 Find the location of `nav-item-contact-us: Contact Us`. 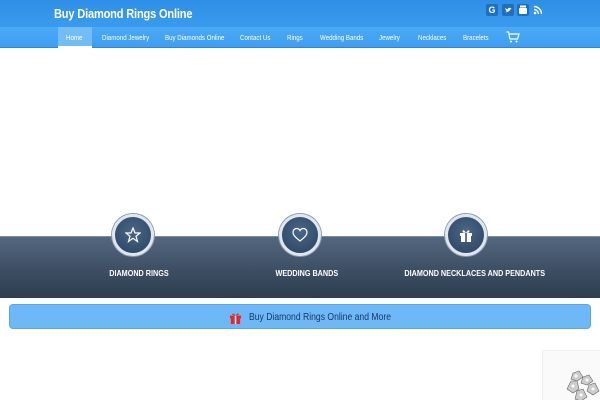

nav-item-contact-us: Contact Us is located at coordinates (255, 37).